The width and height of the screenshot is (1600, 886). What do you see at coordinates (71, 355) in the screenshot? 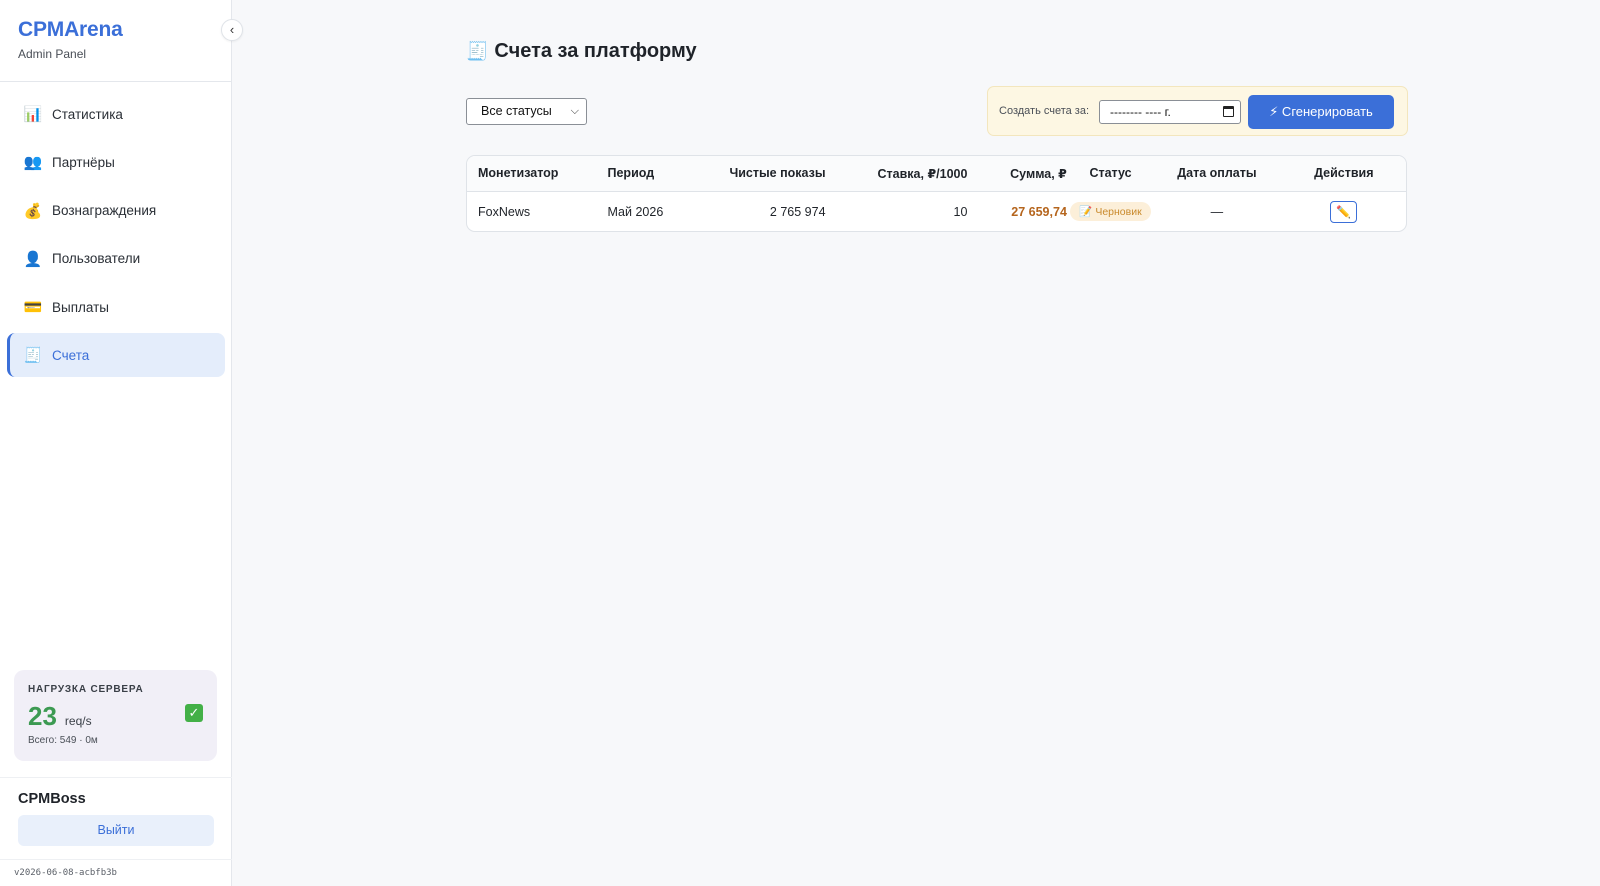
I see `sidebar-item-label: Счета` at bounding box center [71, 355].